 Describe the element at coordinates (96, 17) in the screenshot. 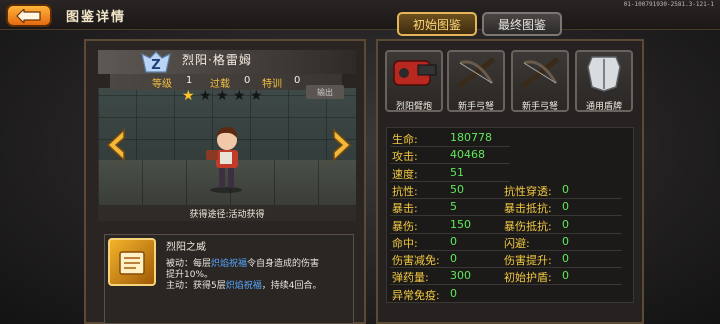

I see `page-title: 图鉴详情` at that location.